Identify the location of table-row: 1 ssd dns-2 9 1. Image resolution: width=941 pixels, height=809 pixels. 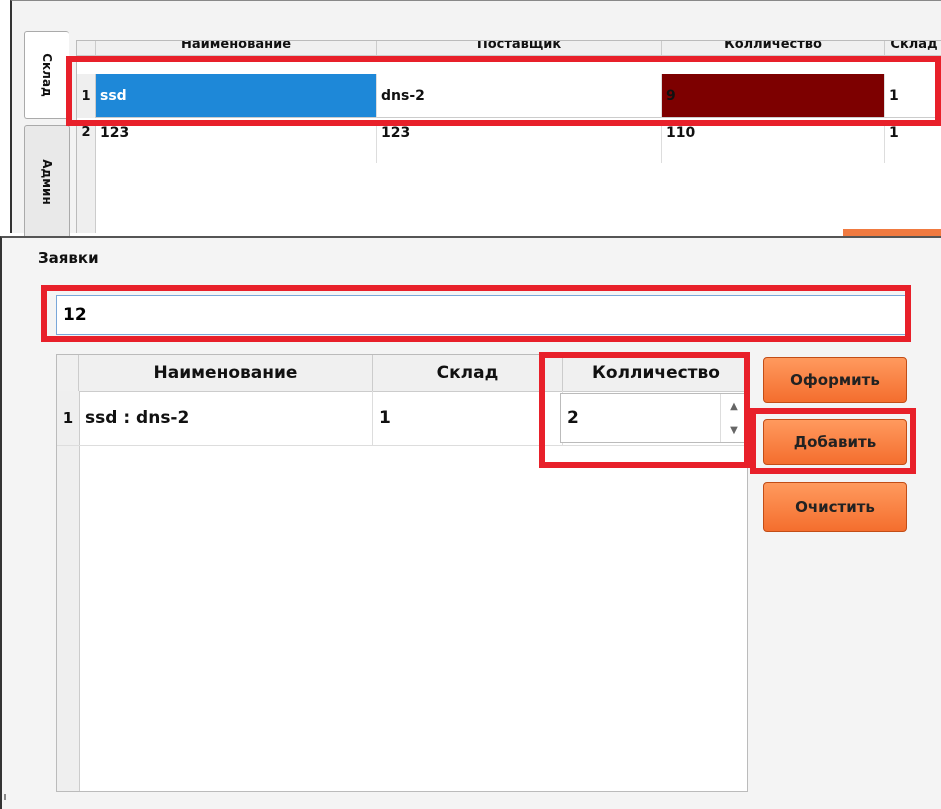
(509, 96).